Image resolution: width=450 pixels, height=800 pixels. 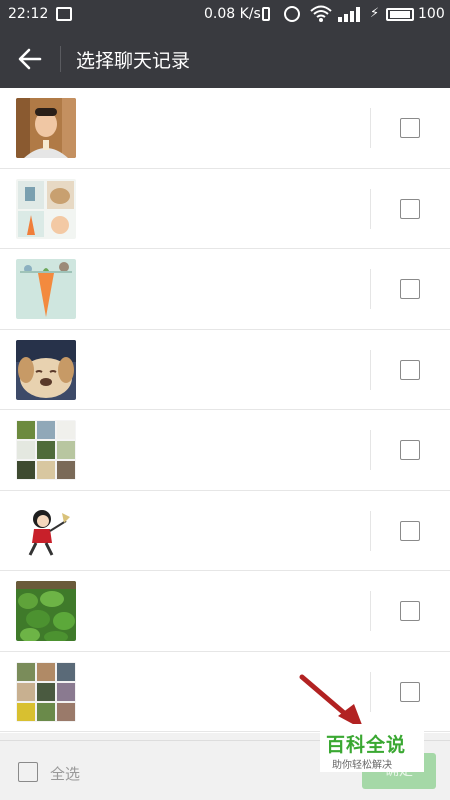 What do you see at coordinates (232, 14) in the screenshot?
I see `network-speed: 0.08 K/s` at bounding box center [232, 14].